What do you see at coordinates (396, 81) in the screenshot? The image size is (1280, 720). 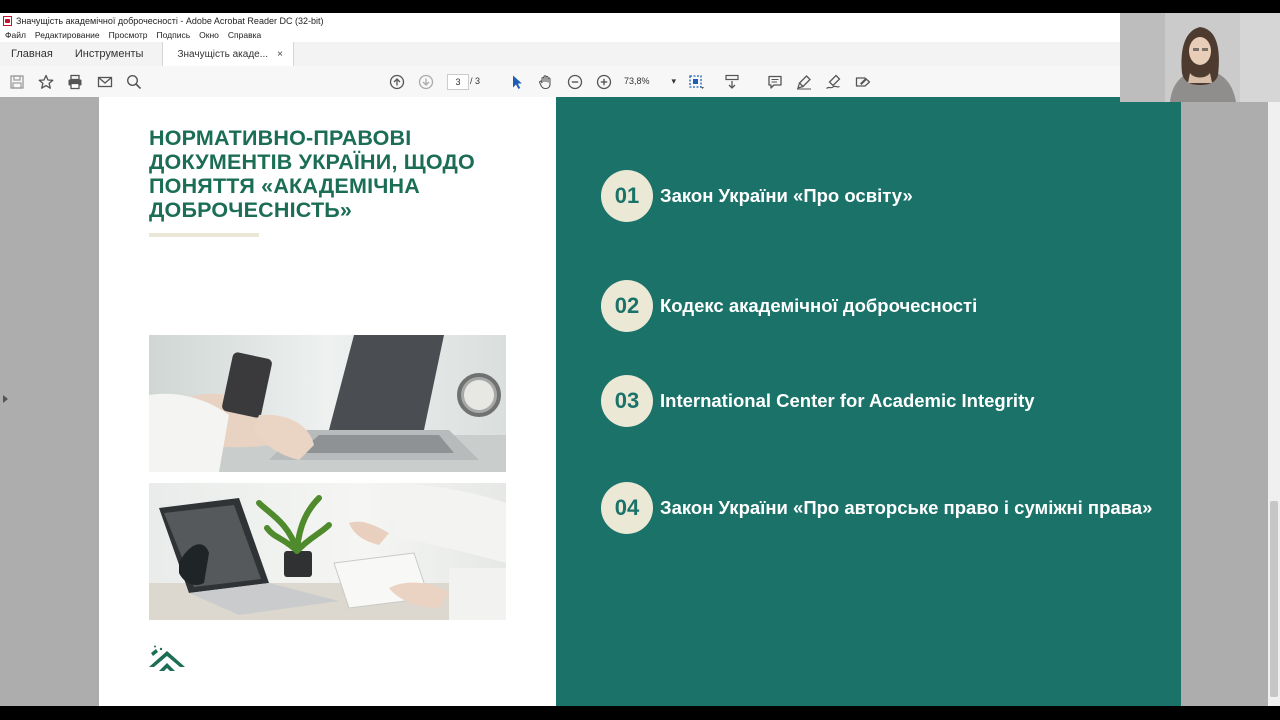 I see `previous-page-icon` at bounding box center [396, 81].